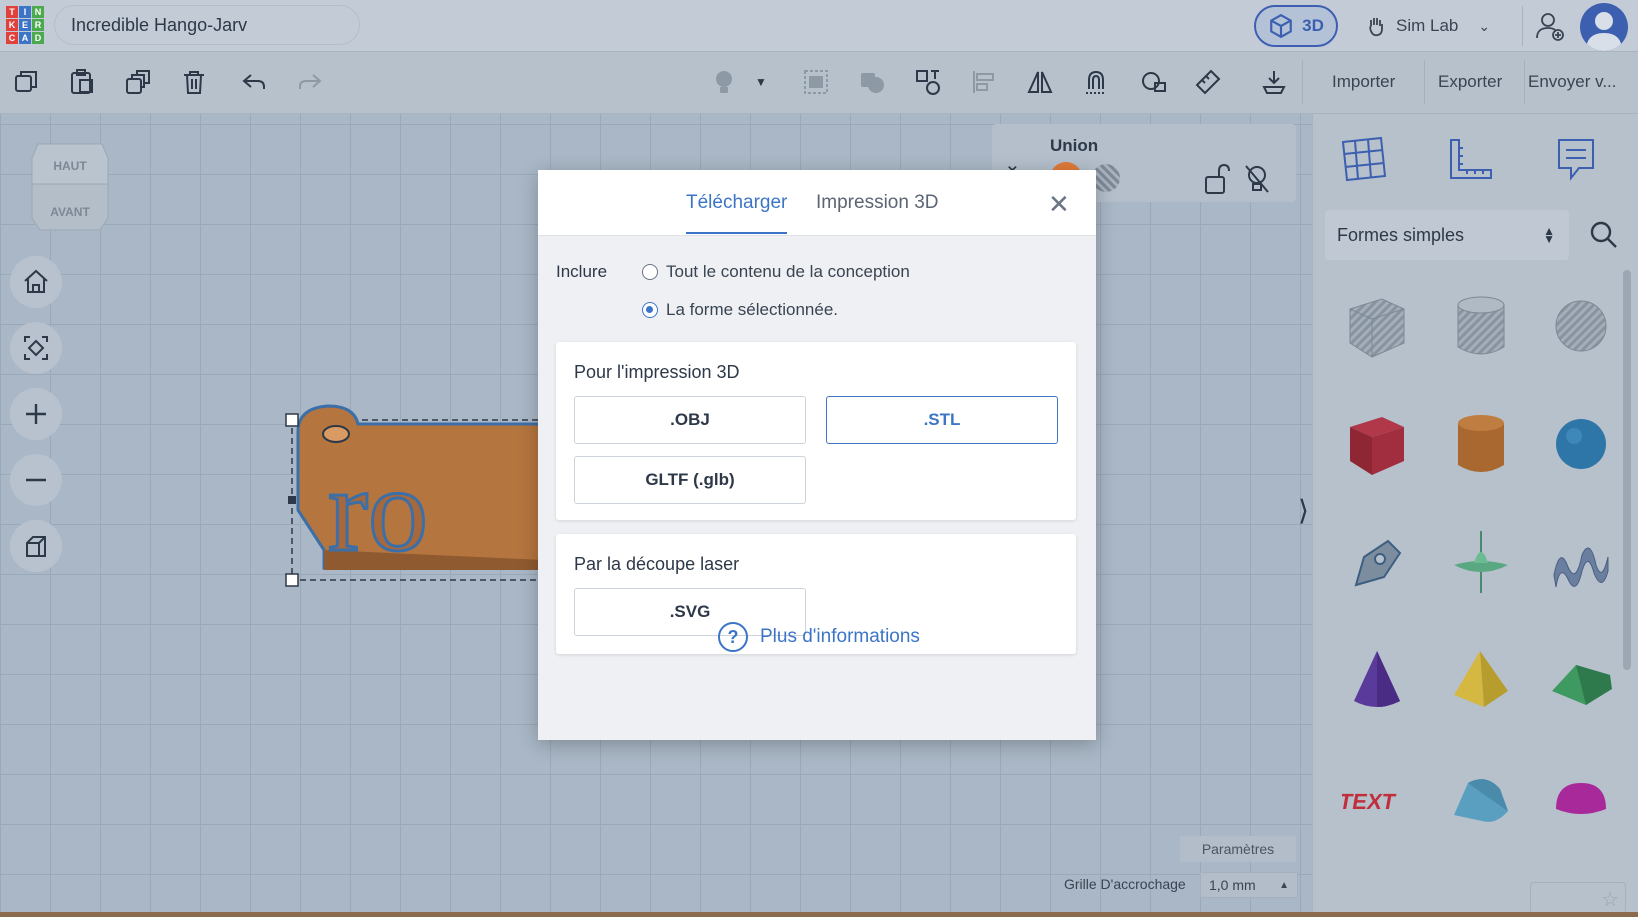  Describe the element at coordinates (1578, 898) in the screenshot. I see `favorites-box: ☆` at that location.